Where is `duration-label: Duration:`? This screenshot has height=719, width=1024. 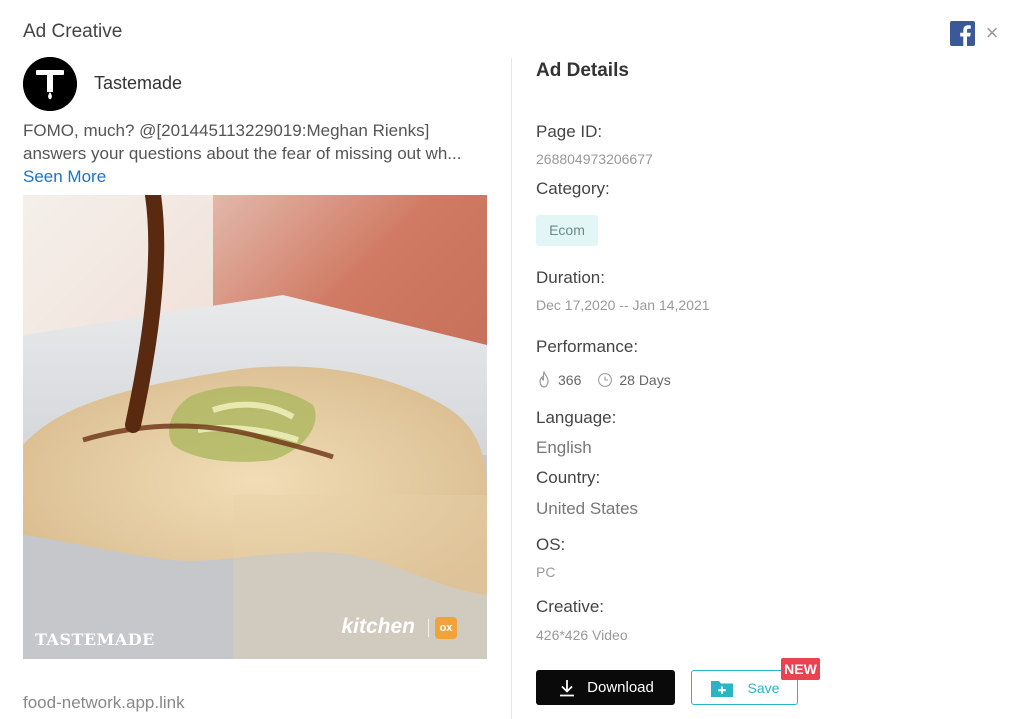
duration-label: Duration: is located at coordinates (570, 277).